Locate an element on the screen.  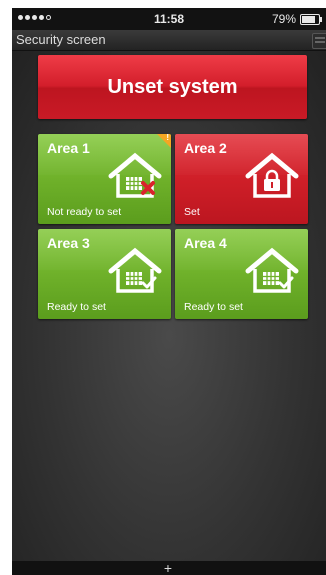
unset-system-button: Unset system is located at coordinates (172, 87).